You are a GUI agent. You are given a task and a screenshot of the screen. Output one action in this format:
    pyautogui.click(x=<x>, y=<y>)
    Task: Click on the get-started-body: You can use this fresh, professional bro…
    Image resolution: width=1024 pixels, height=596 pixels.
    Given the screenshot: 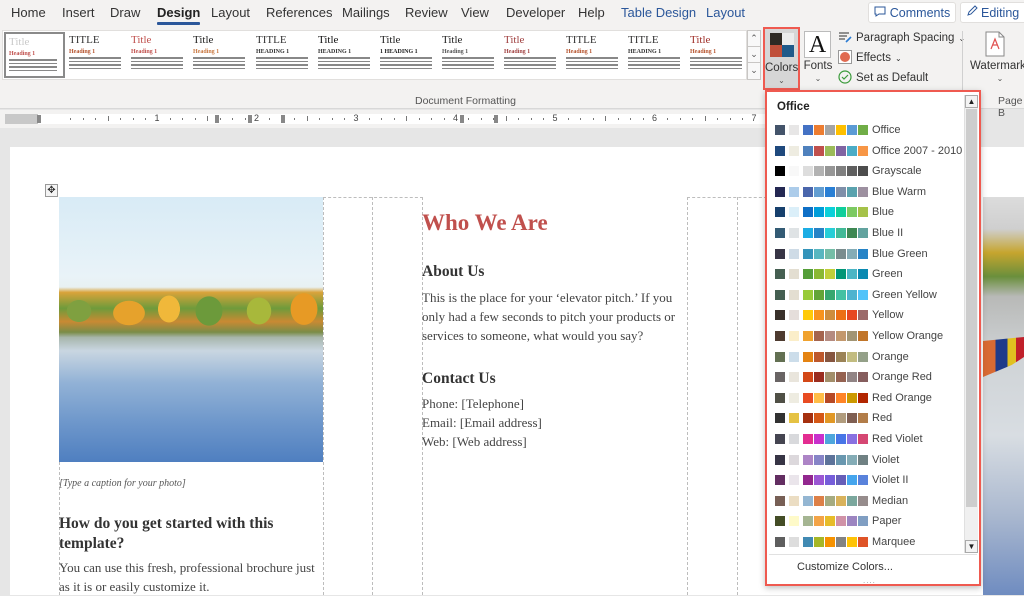 What is the action you would take?
    pyautogui.click(x=190, y=577)
    